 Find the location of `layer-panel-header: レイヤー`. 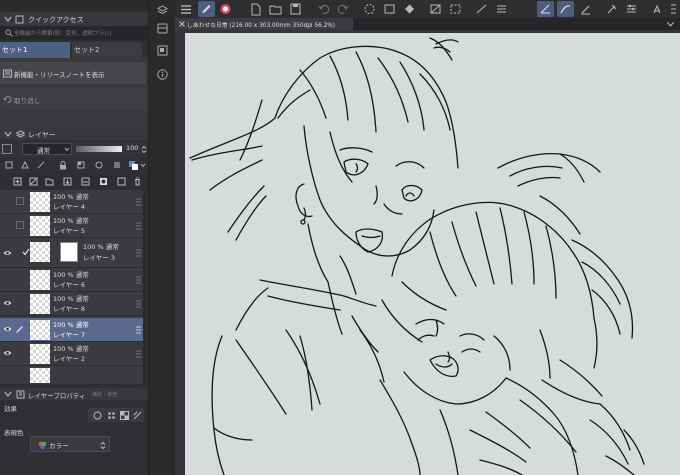

layer-panel-header: レイヤー is located at coordinates (74, 134).